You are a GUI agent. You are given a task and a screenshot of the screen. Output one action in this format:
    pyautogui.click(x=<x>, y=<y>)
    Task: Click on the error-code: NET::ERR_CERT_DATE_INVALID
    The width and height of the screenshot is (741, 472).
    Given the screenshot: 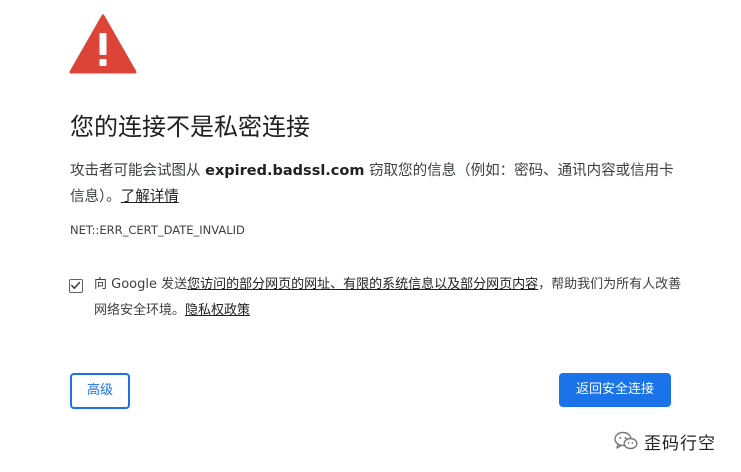 What is the action you would take?
    pyautogui.click(x=157, y=230)
    